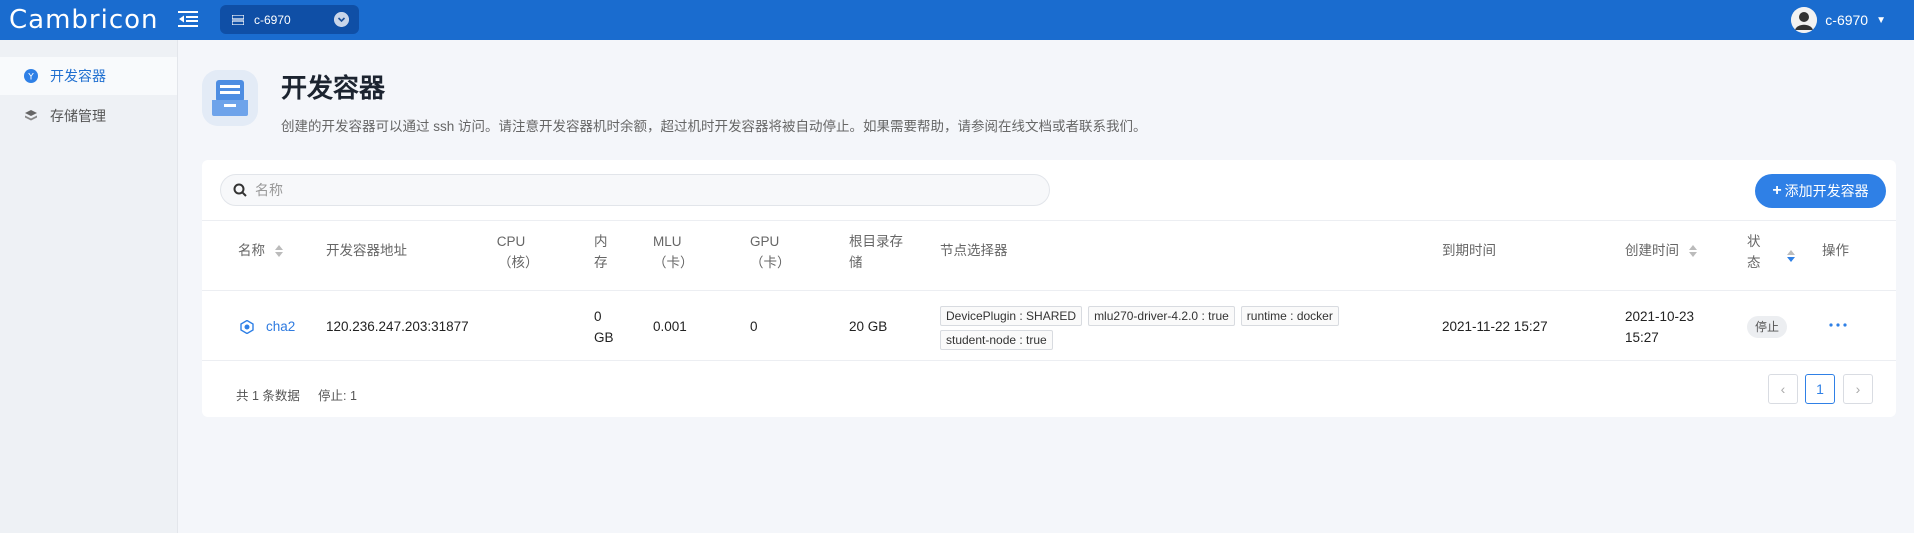 The image size is (1914, 533). I want to click on cluster-select-value: c-6970, so click(272, 19).